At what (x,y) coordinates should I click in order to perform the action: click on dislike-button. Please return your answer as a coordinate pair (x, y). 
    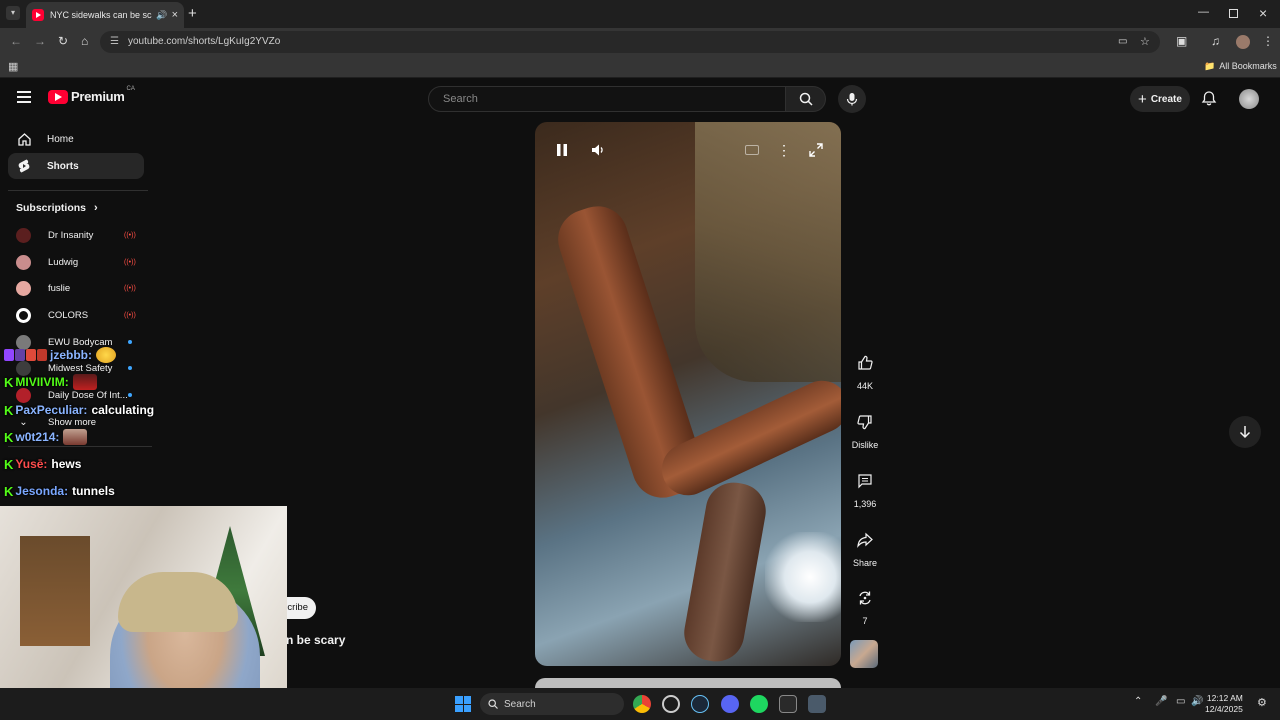
    Looking at the image, I should click on (865, 422).